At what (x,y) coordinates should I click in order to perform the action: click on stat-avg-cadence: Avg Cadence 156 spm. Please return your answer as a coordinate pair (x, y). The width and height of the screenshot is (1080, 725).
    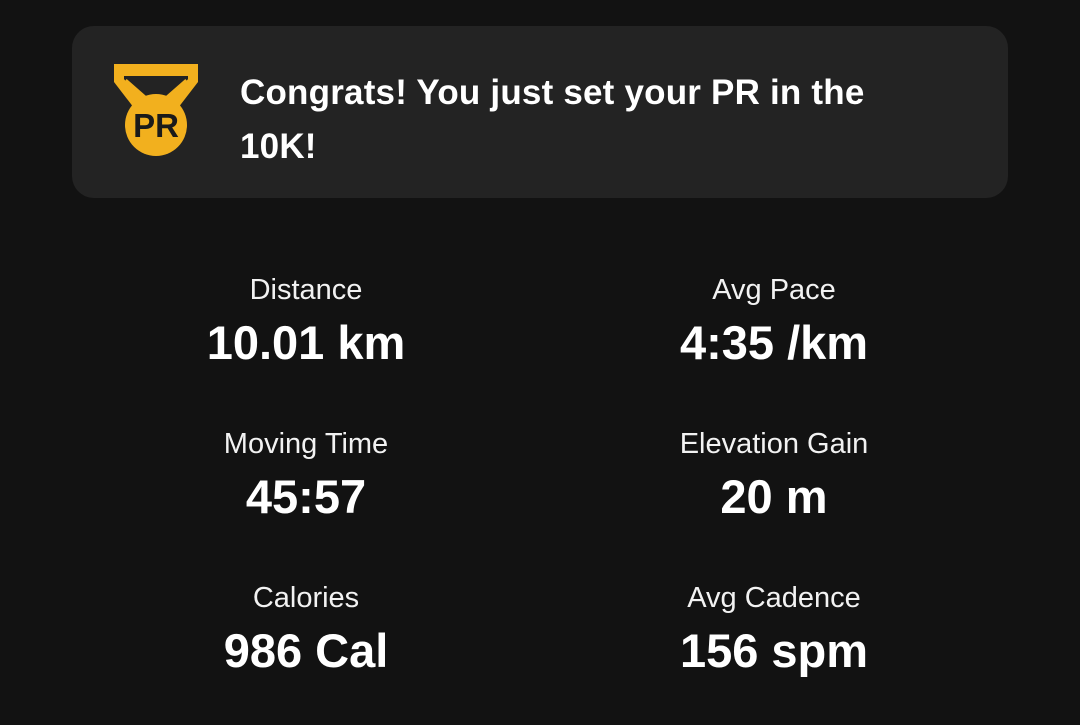
    Looking at the image, I should click on (774, 629).